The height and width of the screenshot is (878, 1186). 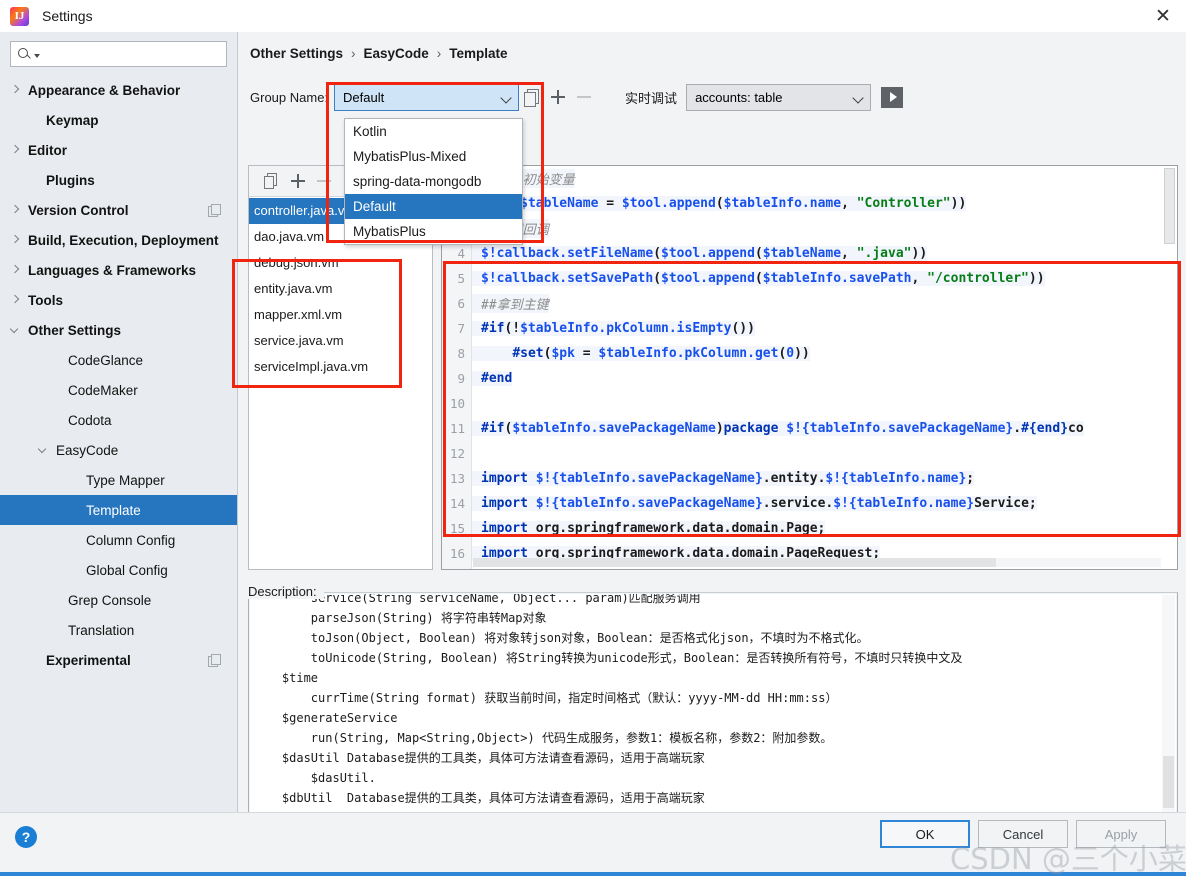 What do you see at coordinates (118, 120) in the screenshot?
I see `sidebar-item-keymap: Keymap` at bounding box center [118, 120].